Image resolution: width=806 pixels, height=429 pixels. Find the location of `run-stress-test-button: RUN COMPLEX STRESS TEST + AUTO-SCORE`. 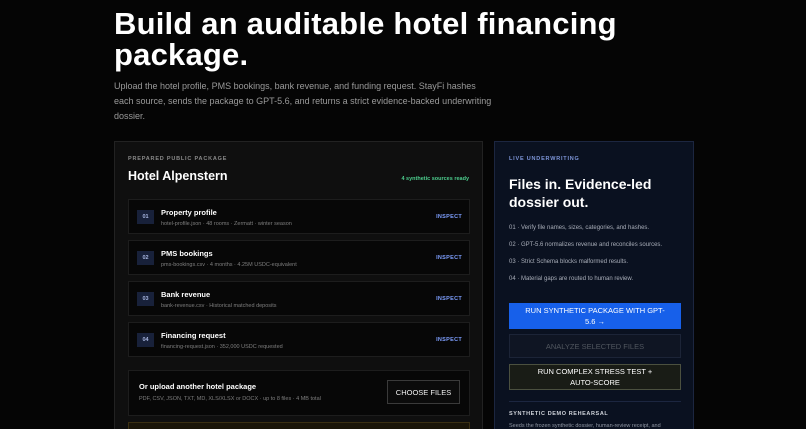

run-stress-test-button: RUN COMPLEX STRESS TEST + AUTO-SCORE is located at coordinates (595, 377).